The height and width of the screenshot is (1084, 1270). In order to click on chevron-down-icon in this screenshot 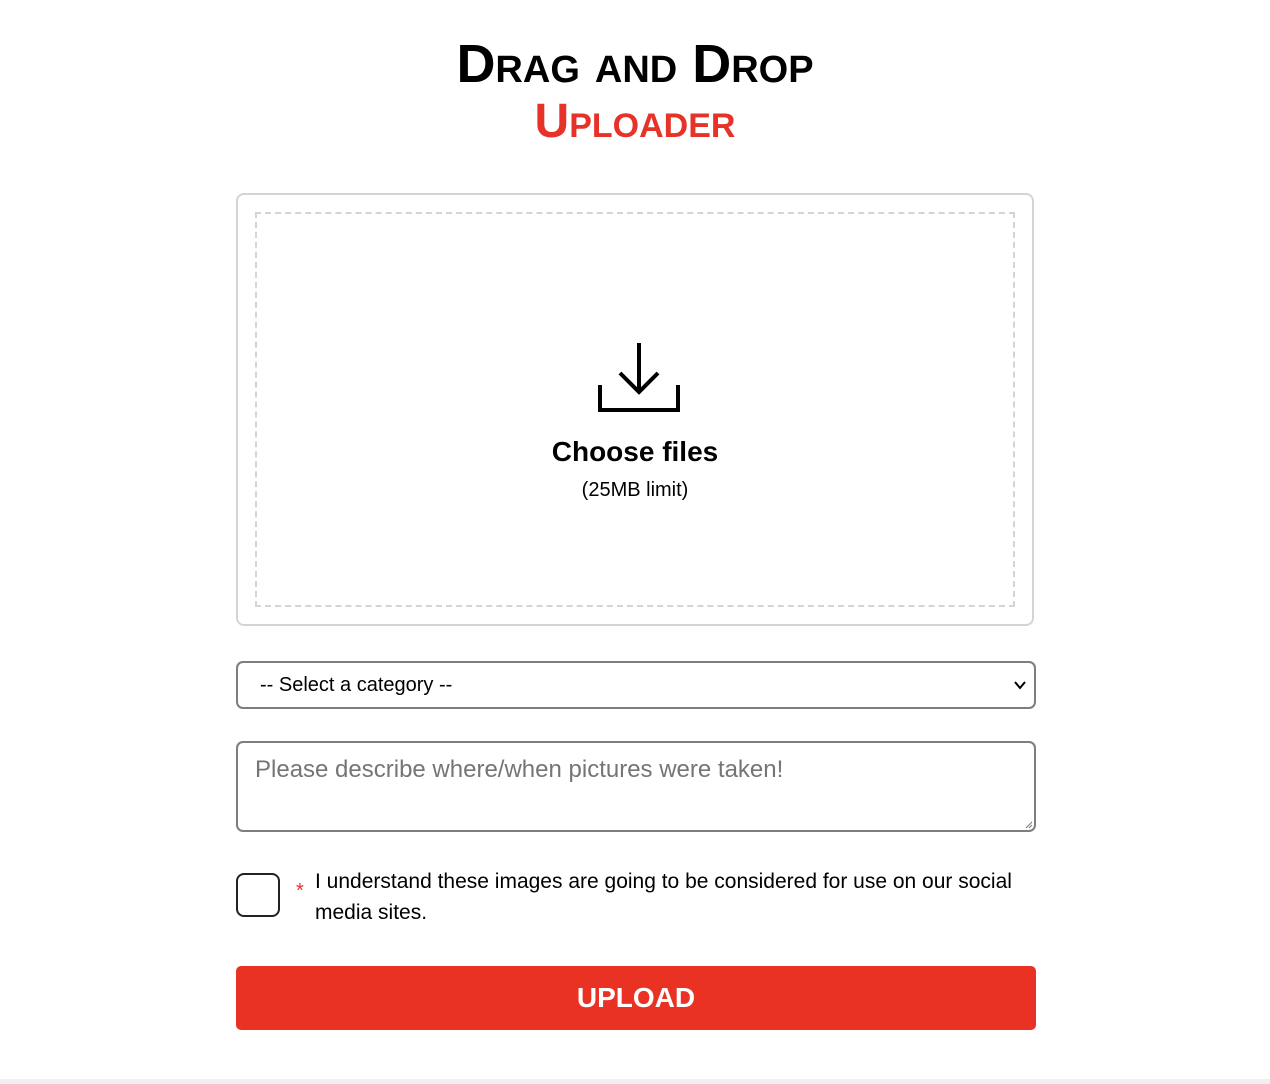, I will do `click(1020, 685)`.